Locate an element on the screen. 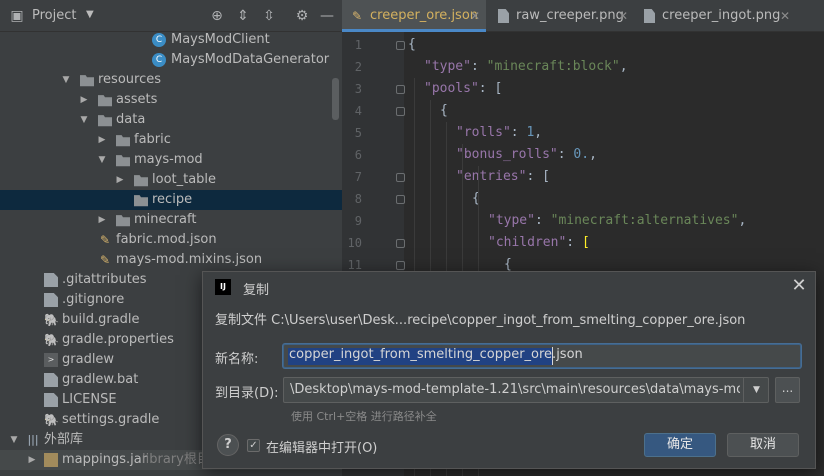 Image resolution: width=824 pixels, height=476 pixels. tree-item-label: gradlew is located at coordinates (88, 359).